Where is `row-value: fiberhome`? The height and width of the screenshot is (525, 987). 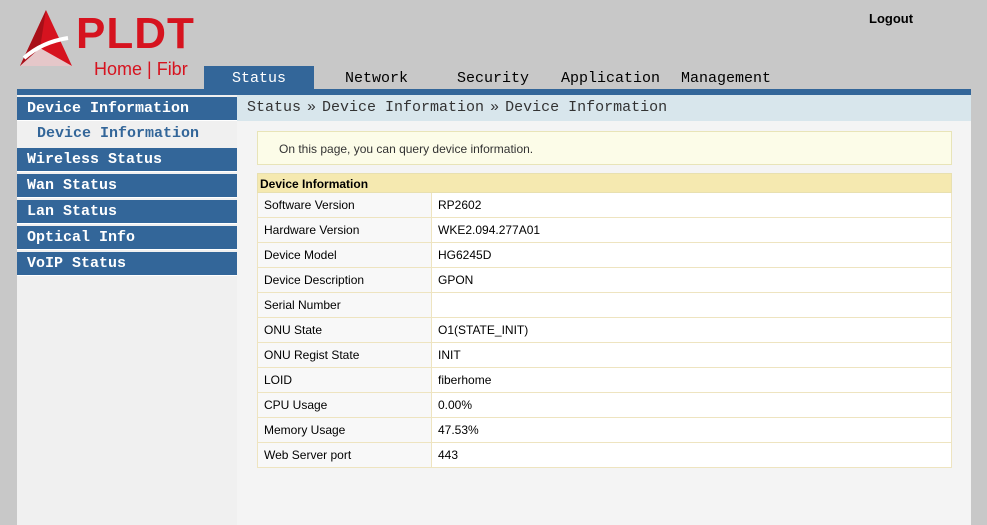
row-value: fiberhome is located at coordinates (691, 380).